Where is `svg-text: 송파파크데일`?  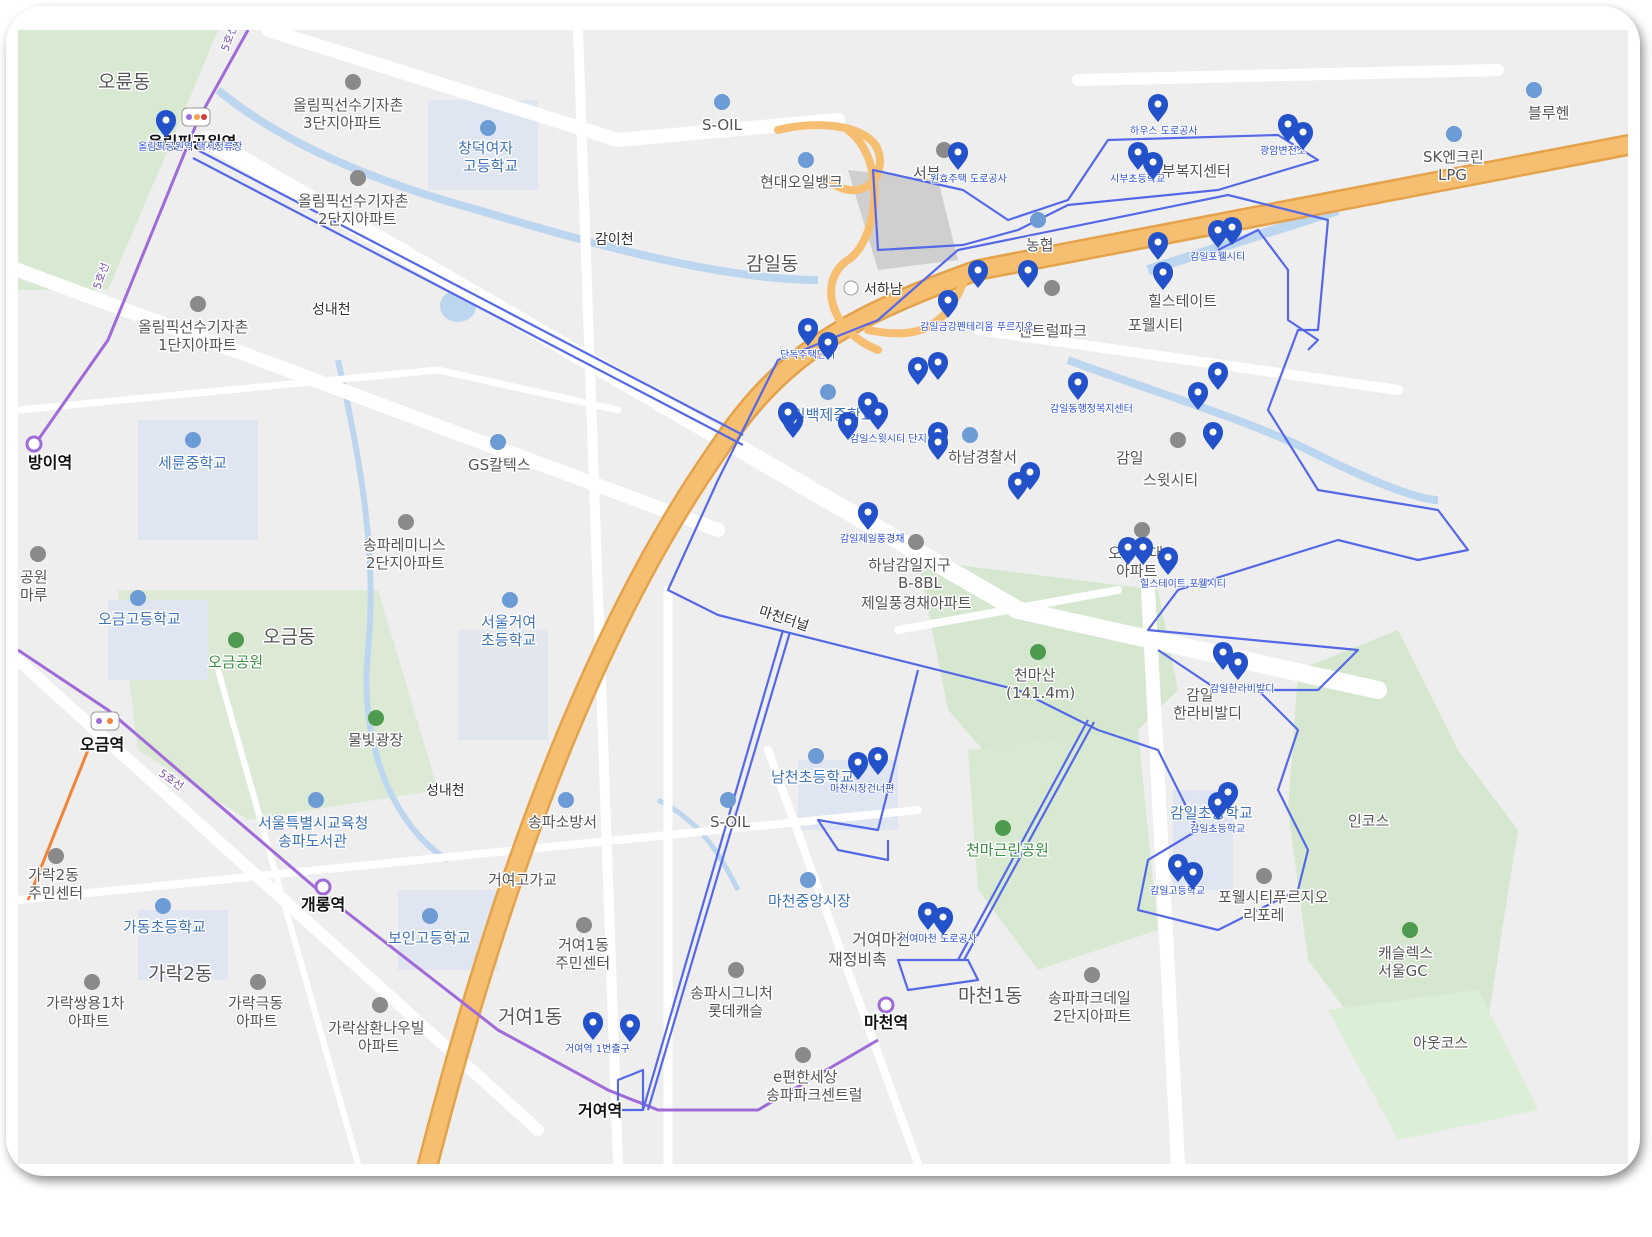 svg-text: 송파파크데일 is located at coordinates (1089, 998).